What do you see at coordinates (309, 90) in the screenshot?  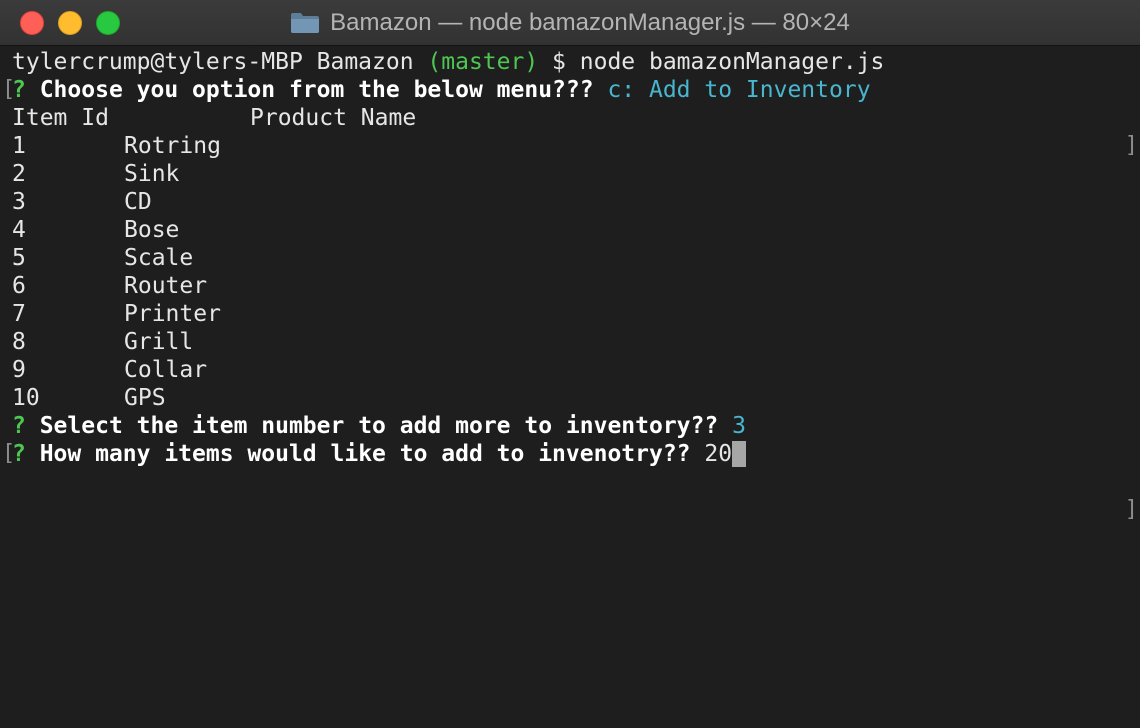 I see `question-menu-text: Choose you option from the below menu???` at bounding box center [309, 90].